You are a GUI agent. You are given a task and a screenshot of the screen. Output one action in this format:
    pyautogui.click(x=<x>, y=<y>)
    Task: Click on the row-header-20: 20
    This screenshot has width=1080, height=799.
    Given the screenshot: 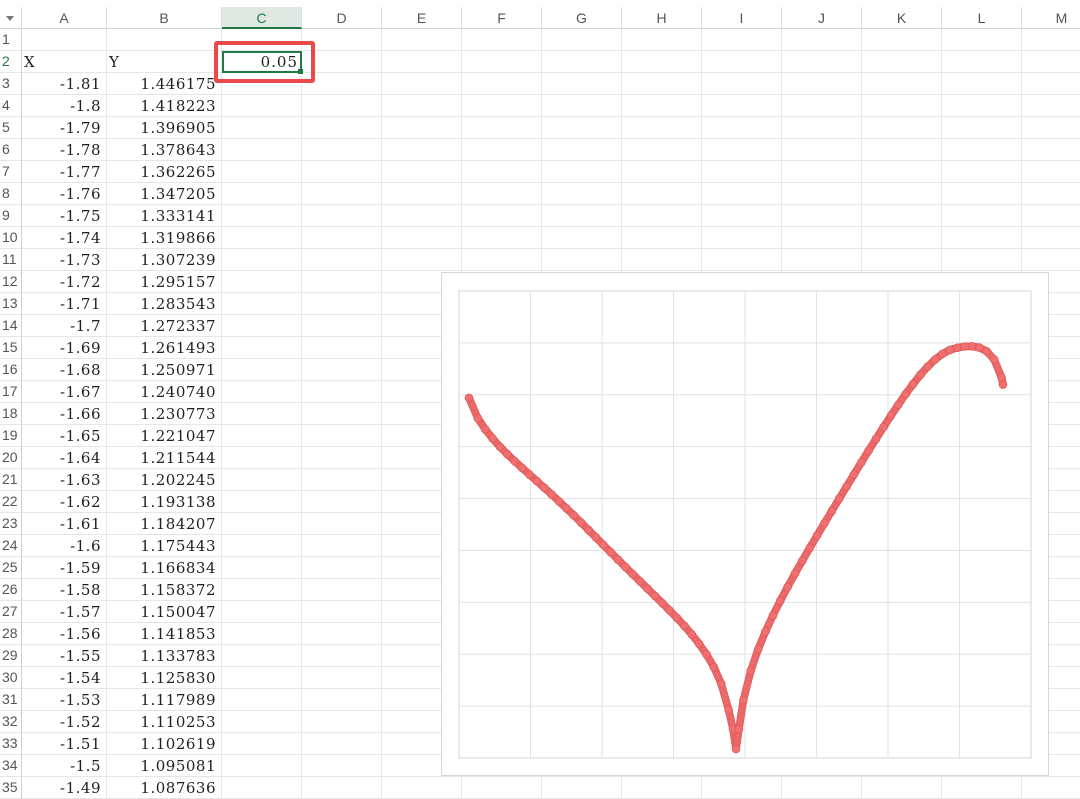 What is the action you would take?
    pyautogui.click(x=11, y=458)
    